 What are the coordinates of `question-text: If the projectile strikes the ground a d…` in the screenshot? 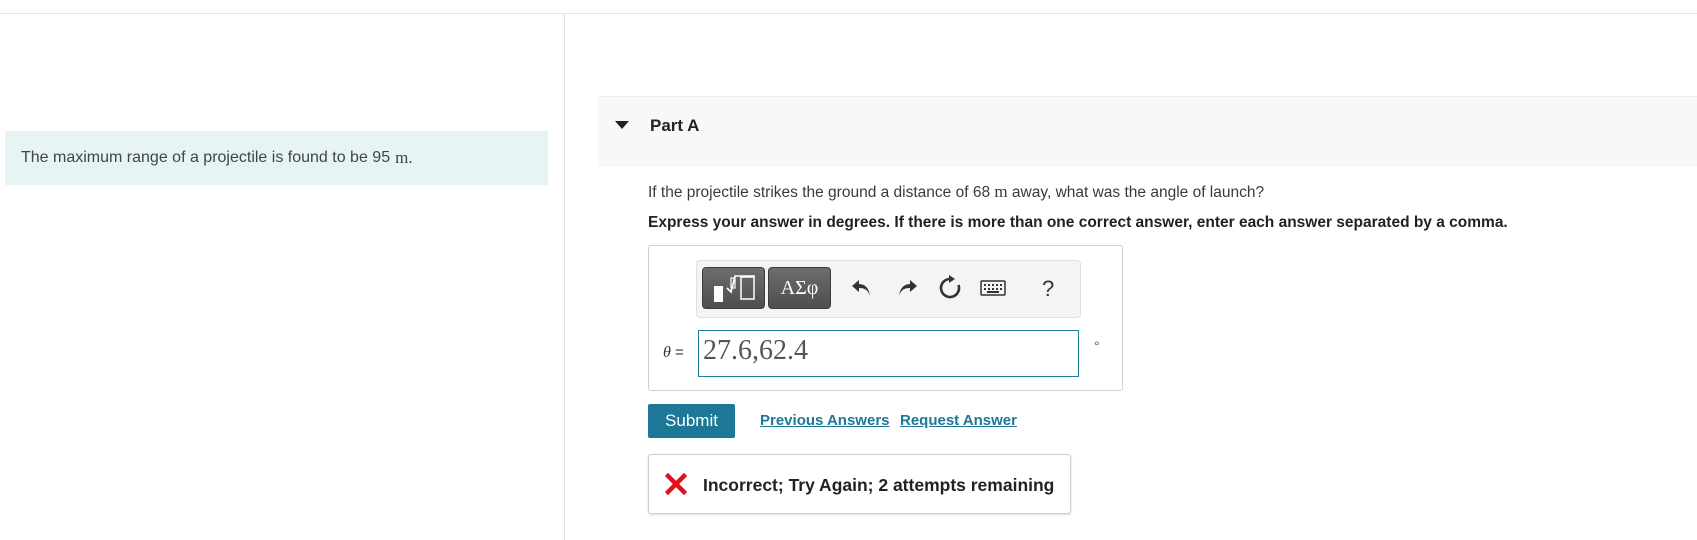 It's located at (956, 192).